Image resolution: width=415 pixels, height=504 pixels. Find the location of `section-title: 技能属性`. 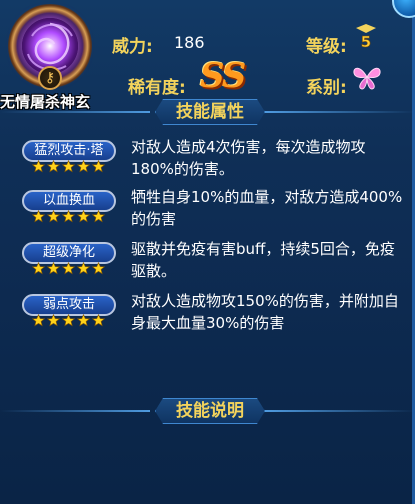

section-title: 技能属性 is located at coordinates (210, 112).